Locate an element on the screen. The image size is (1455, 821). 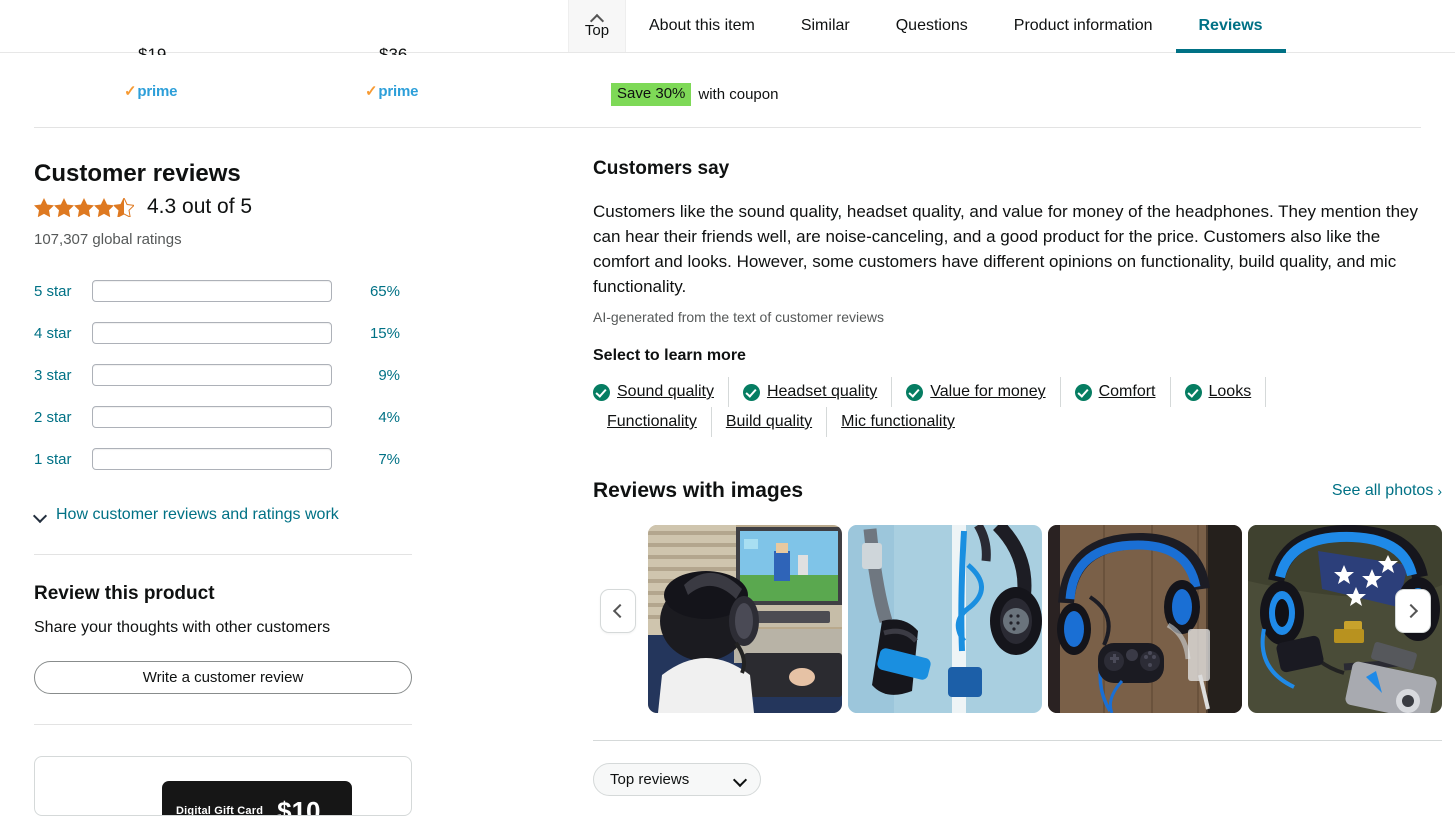
histogram-bar-1-star is located at coordinates (212, 459).